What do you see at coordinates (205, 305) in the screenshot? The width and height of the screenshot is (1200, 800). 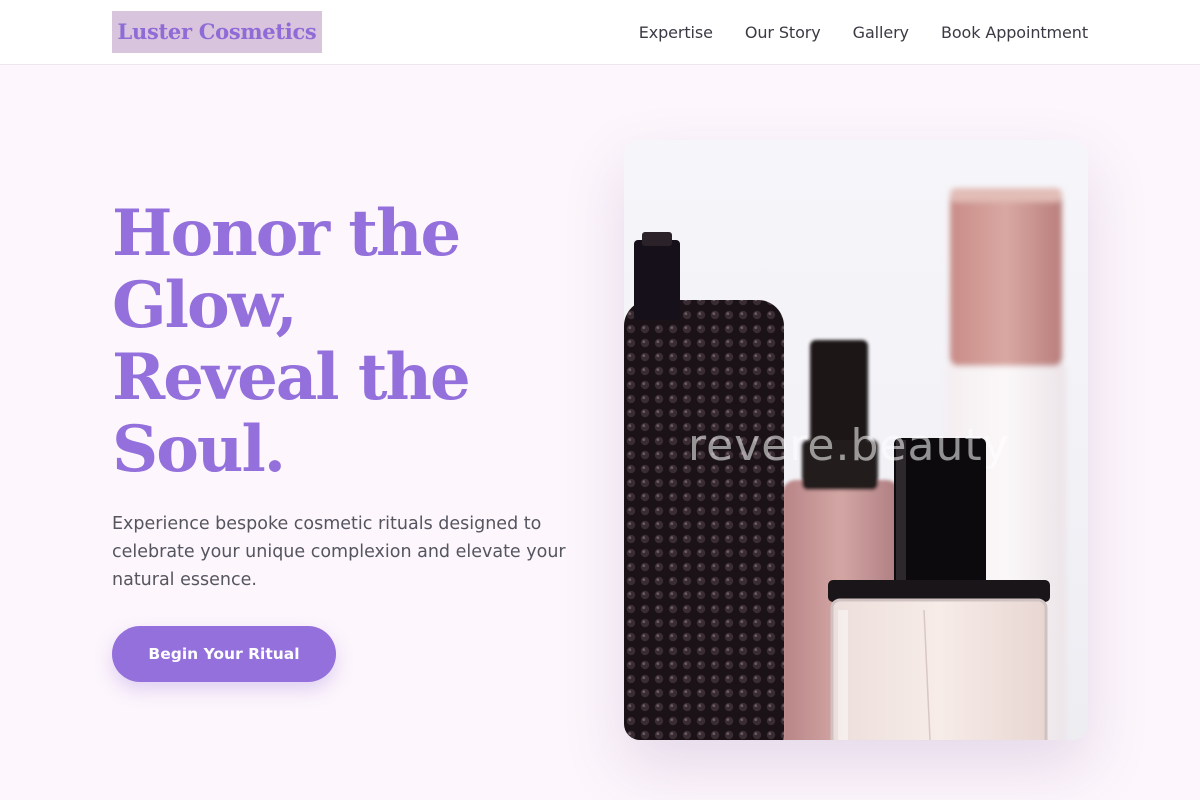 I see `hero-title-line: Glow,` at bounding box center [205, 305].